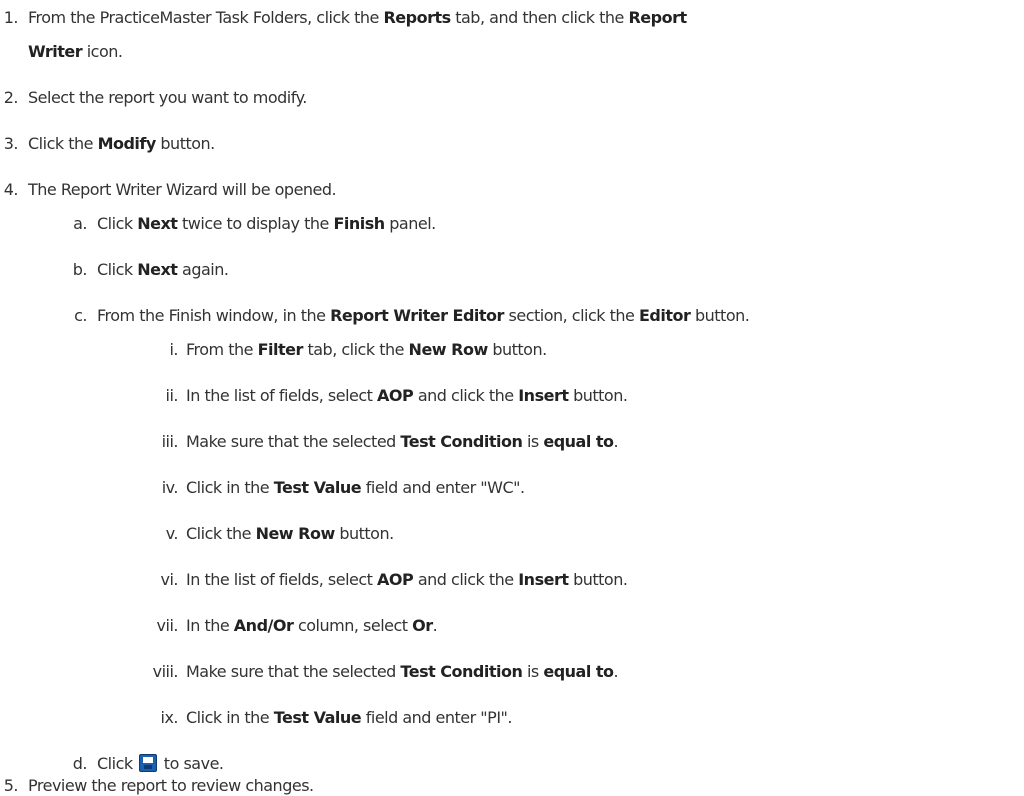 The image size is (1024, 796). What do you see at coordinates (222, 349) in the screenshot?
I see `step-text: From the` at bounding box center [222, 349].